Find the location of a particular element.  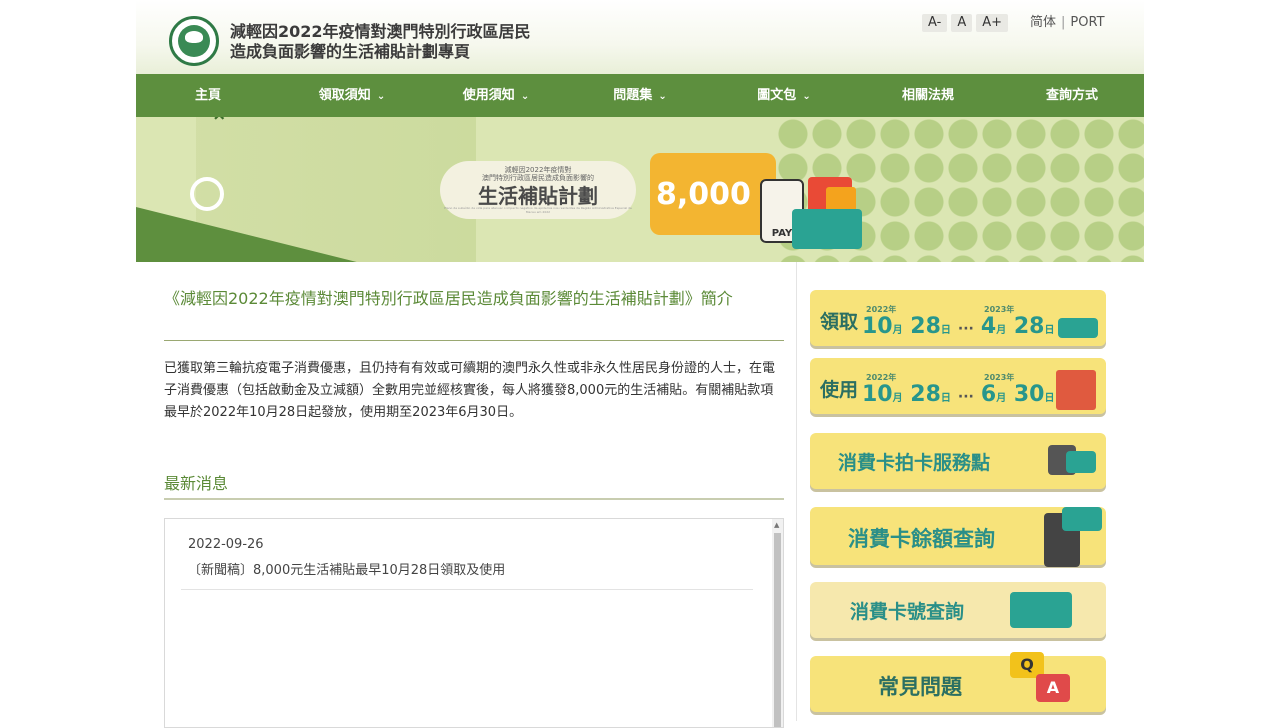

faq-label: 常見問題 is located at coordinates (920, 687).